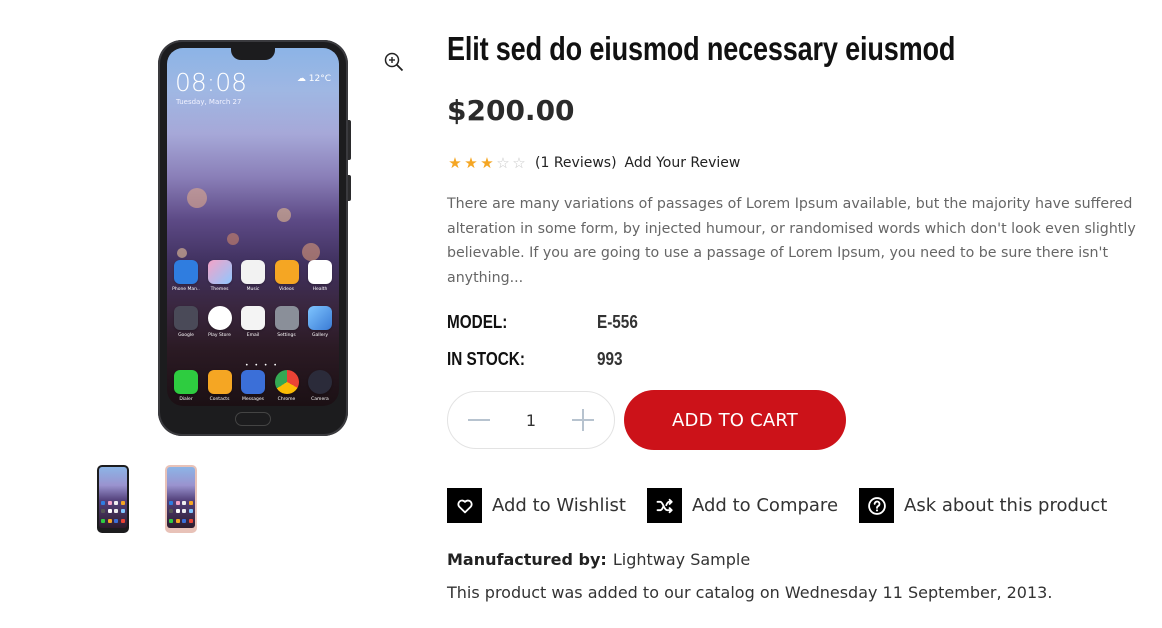 Image resolution: width=1162 pixels, height=628 pixels. I want to click on music-icon, so click(253, 272).